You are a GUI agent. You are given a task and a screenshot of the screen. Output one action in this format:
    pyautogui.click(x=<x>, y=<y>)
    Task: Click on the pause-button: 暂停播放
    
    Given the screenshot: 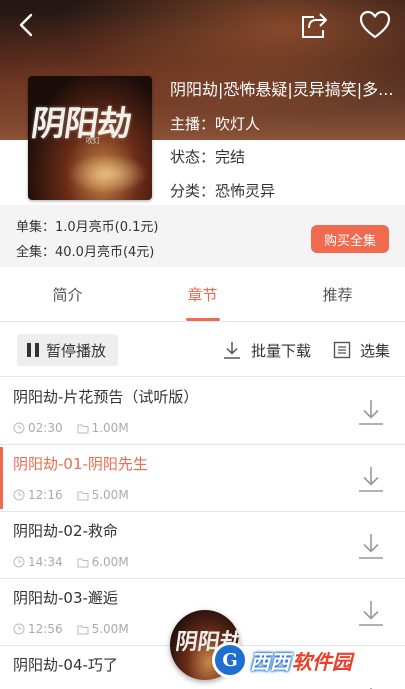 What is the action you would take?
    pyautogui.click(x=67, y=350)
    